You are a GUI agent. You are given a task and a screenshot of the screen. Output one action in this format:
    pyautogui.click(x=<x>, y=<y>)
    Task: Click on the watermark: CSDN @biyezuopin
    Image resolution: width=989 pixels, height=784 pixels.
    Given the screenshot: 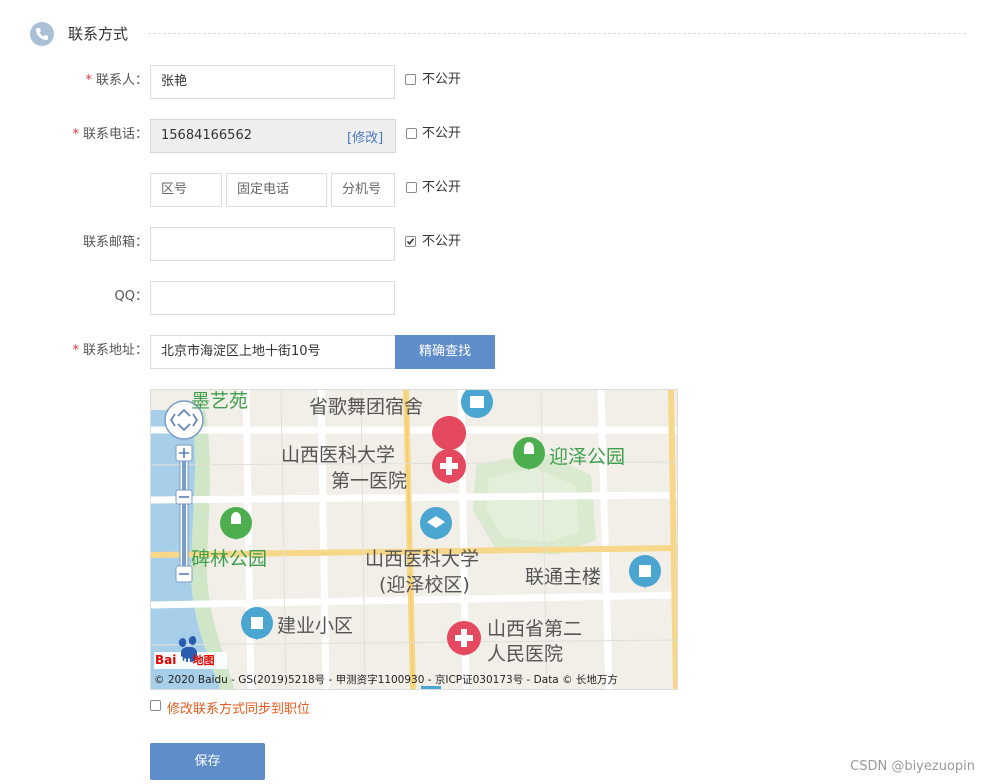 What is the action you would take?
    pyautogui.click(x=912, y=766)
    